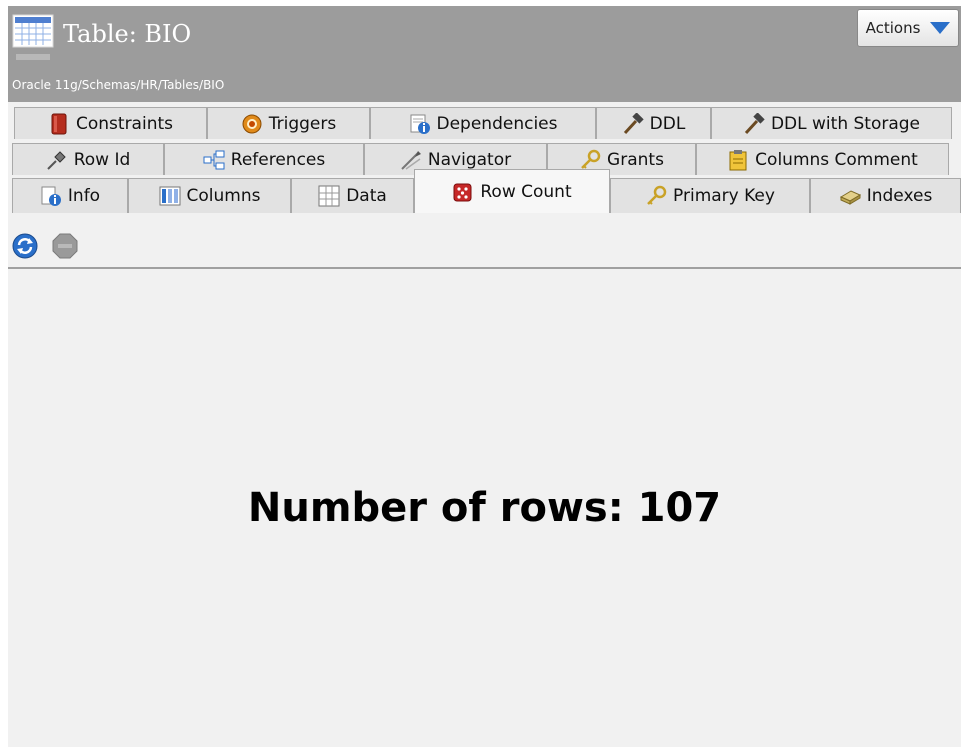 This screenshot has height=747, width=961. What do you see at coordinates (420, 124) in the screenshot?
I see `dependencies-icon` at bounding box center [420, 124].